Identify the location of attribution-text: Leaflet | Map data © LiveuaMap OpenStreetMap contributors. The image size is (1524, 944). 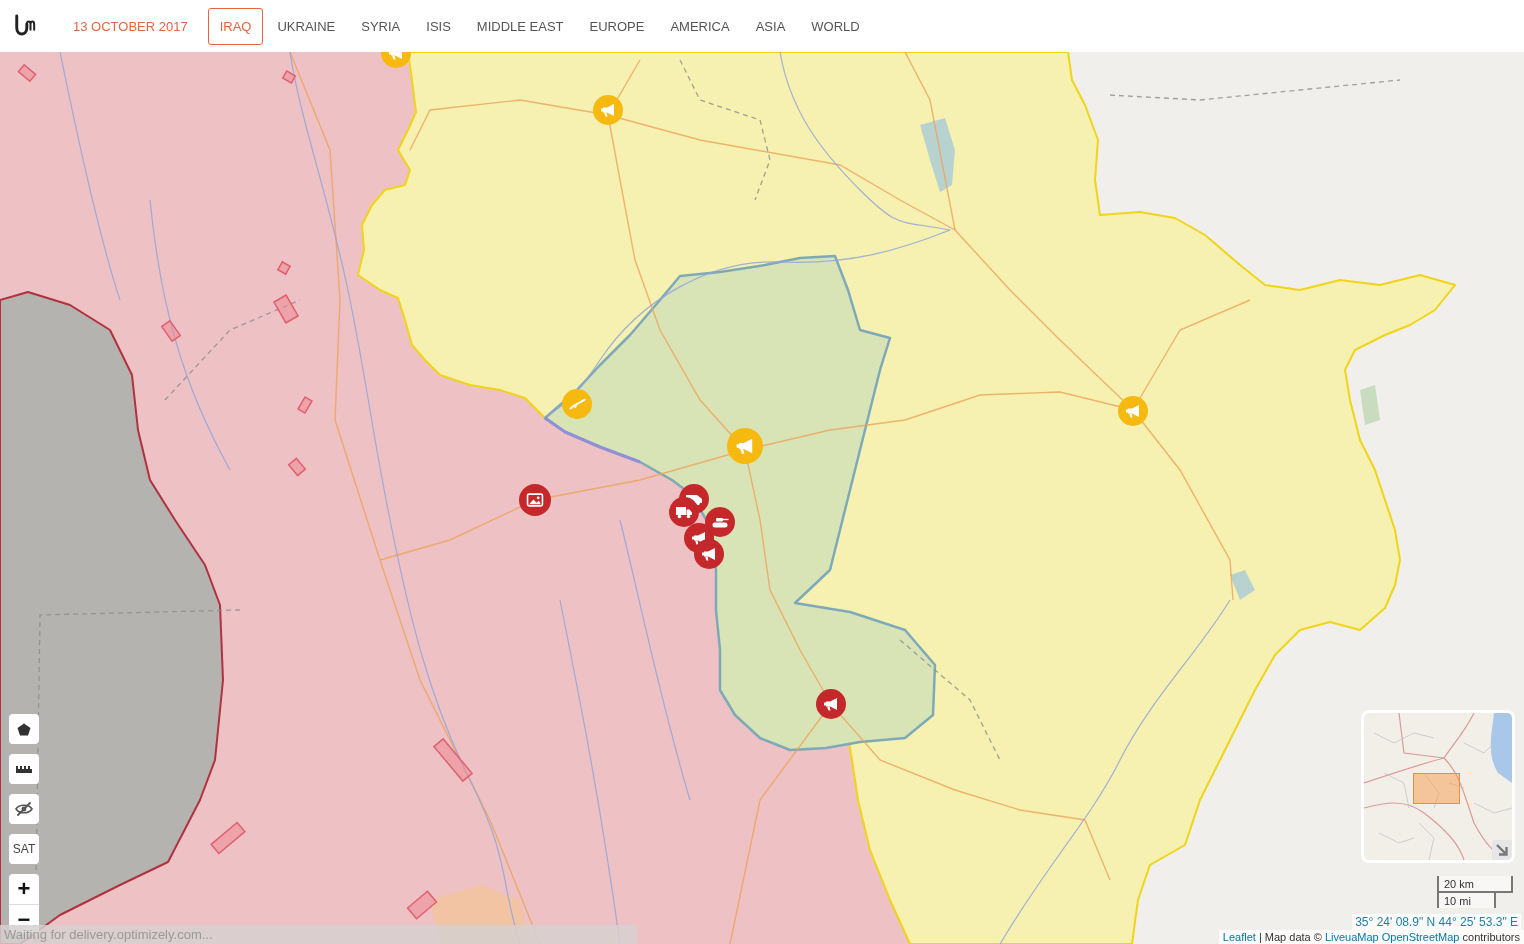
(1371, 937).